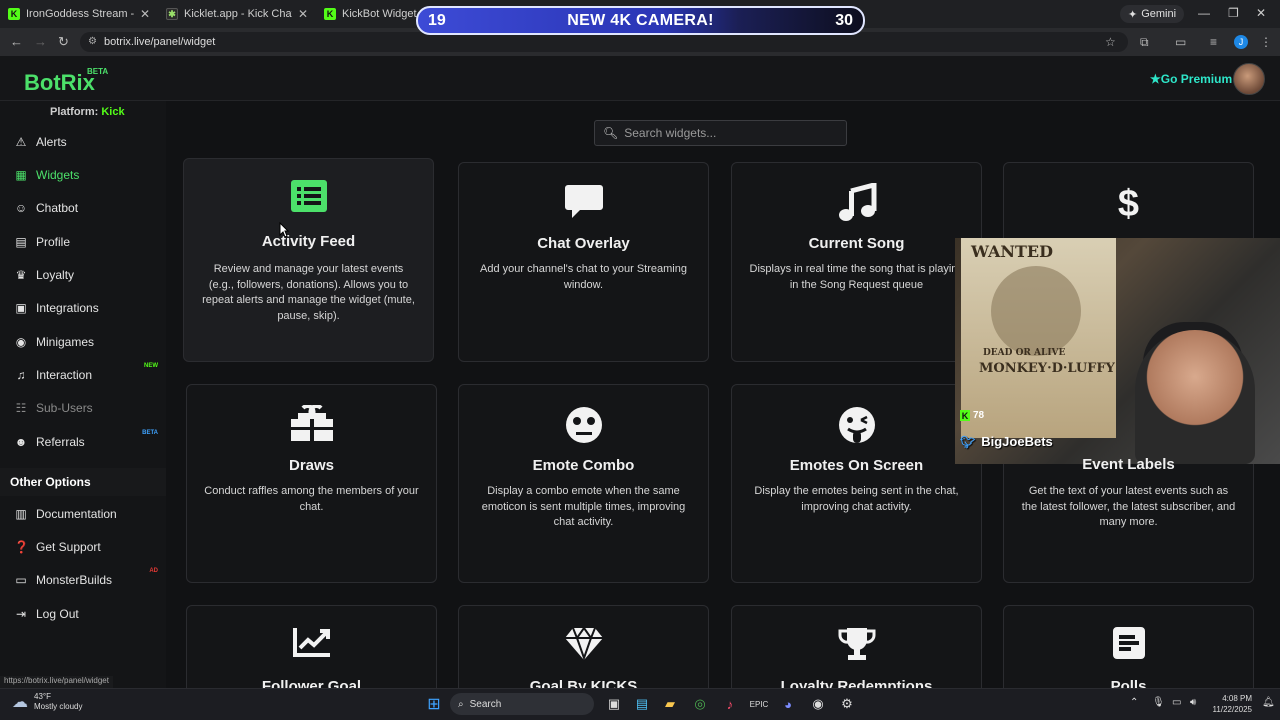  I want to click on banner-left-number: 19, so click(437, 20).